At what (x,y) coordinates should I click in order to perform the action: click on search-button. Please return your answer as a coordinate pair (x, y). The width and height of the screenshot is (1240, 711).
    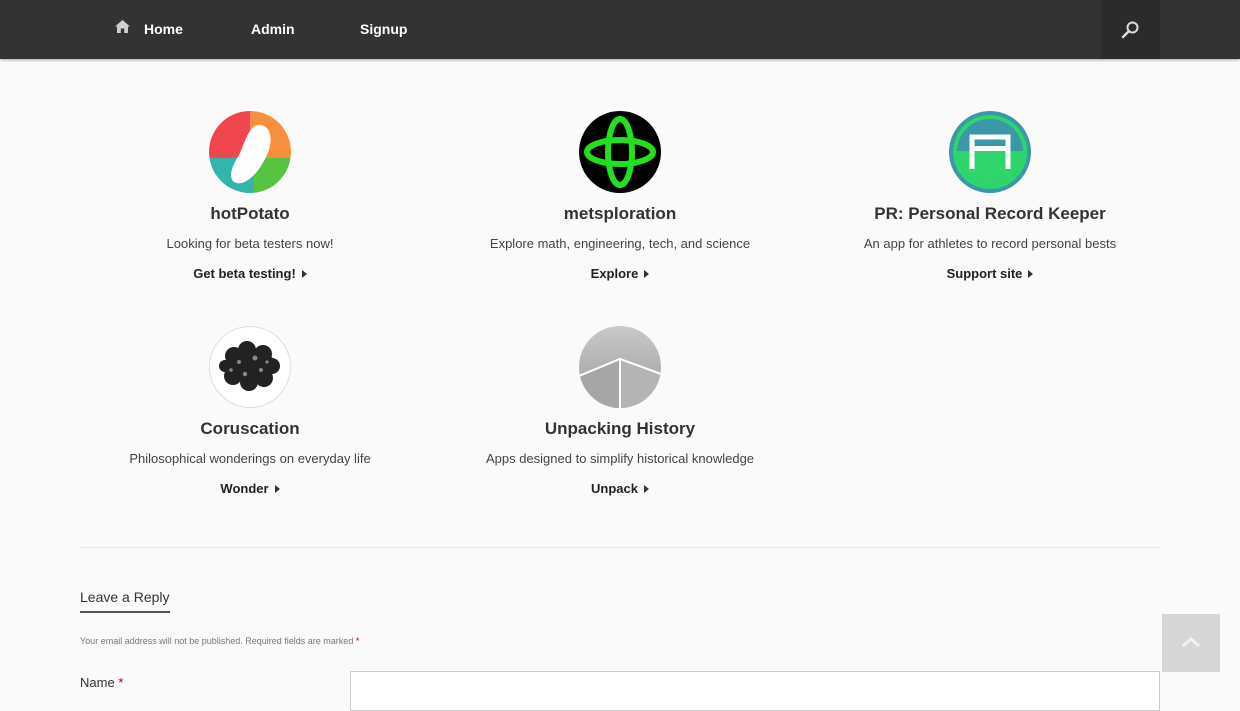
    Looking at the image, I should click on (1130, 29).